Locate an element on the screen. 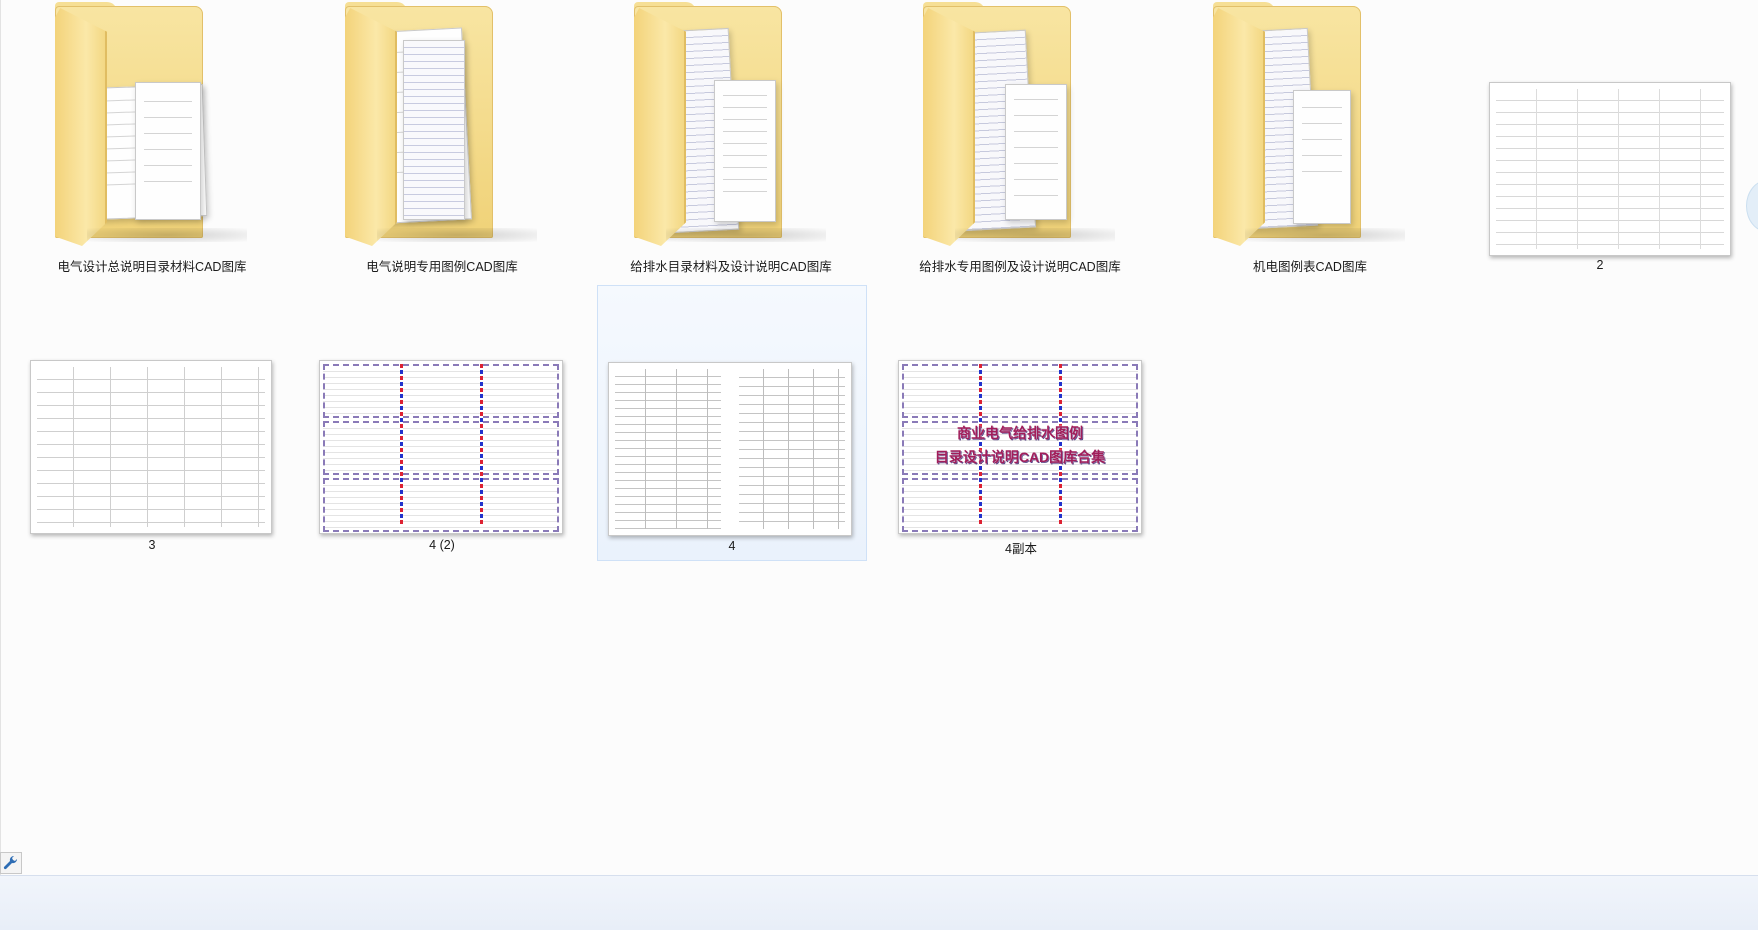 Image resolution: width=1758 pixels, height=930 pixels. image-file-item: 商业电气给排水图例 目录设计说明CAD图库合集 4副本 is located at coordinates (1021, 418).